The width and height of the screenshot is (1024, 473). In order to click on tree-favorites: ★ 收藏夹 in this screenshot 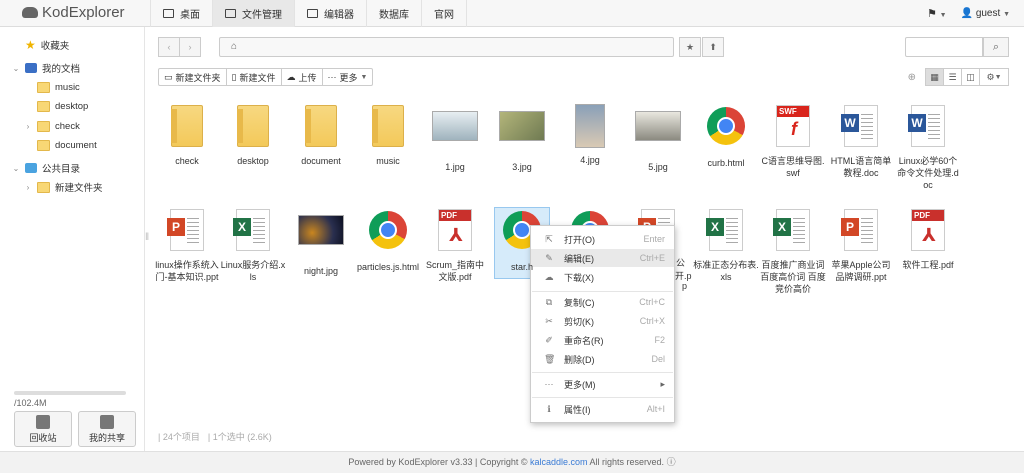, I will do `click(40, 45)`.